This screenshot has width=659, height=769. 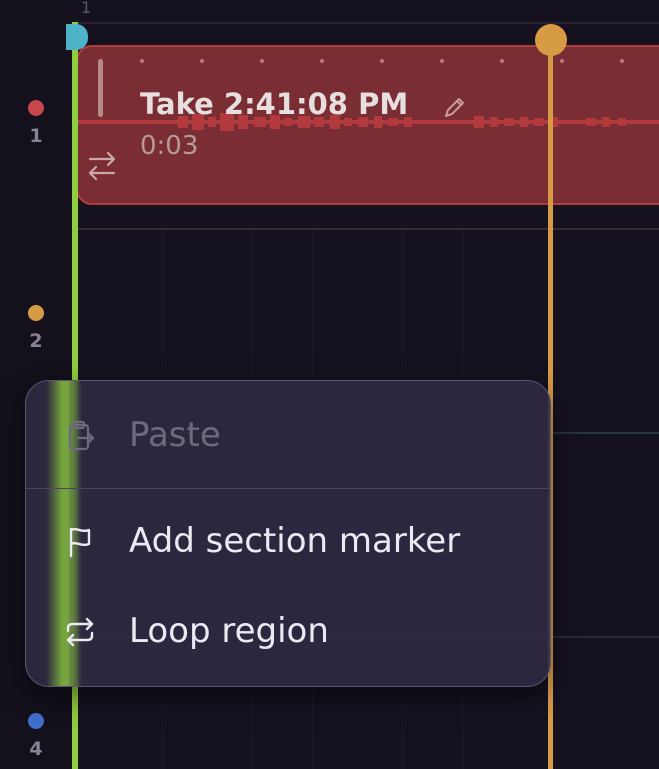 I want to click on track-4-number: 4, so click(x=36, y=749).